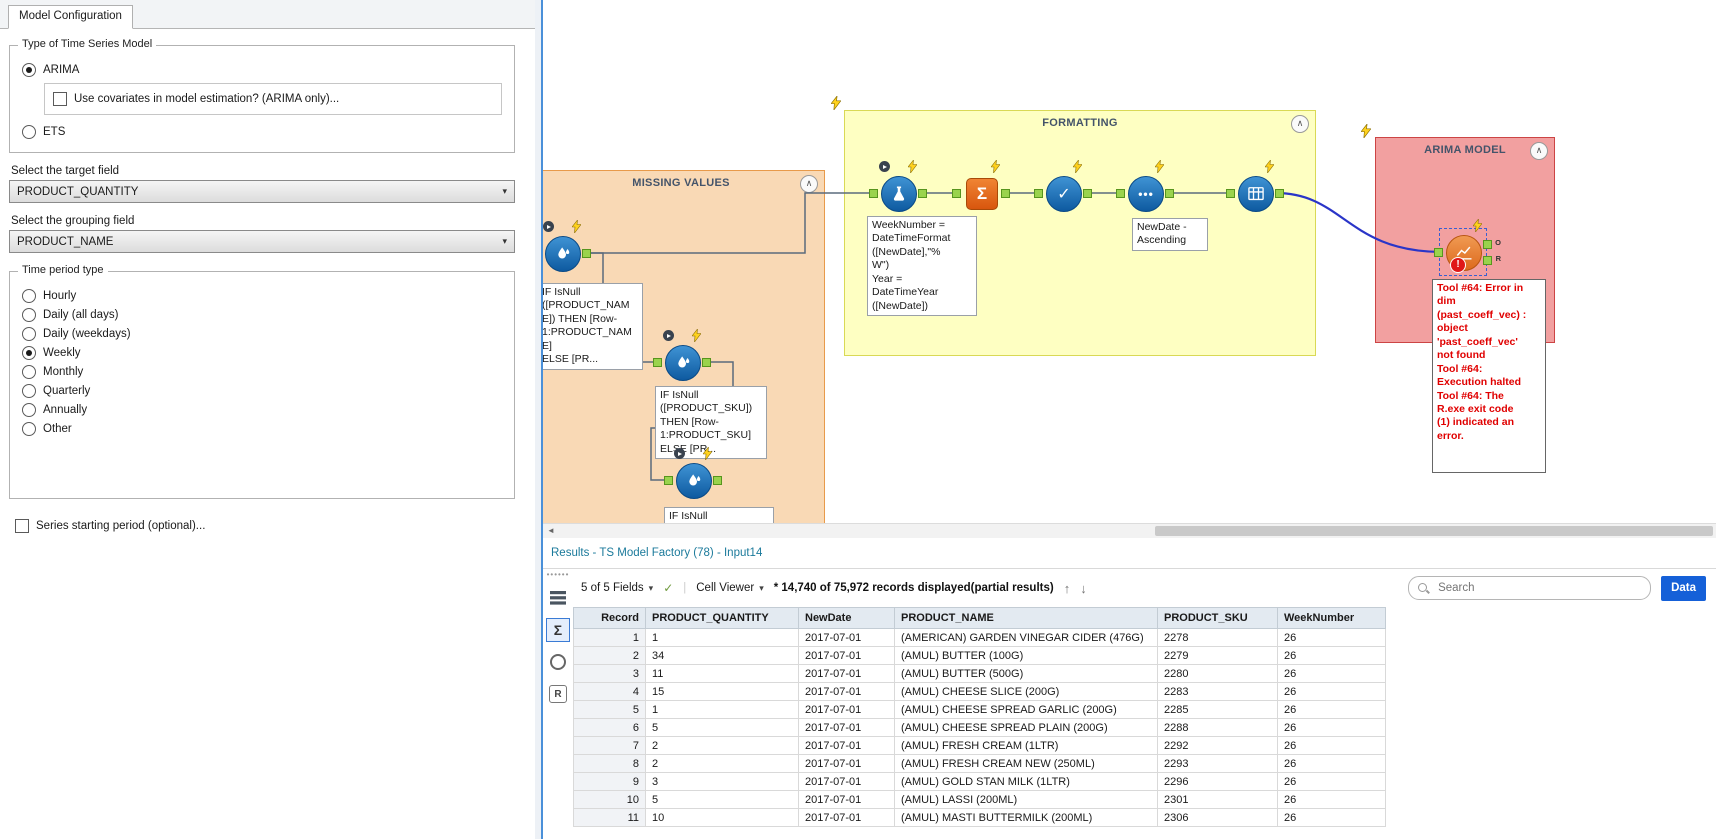  Describe the element at coordinates (722, 673) in the screenshot. I see `data-cell: 11` at that location.